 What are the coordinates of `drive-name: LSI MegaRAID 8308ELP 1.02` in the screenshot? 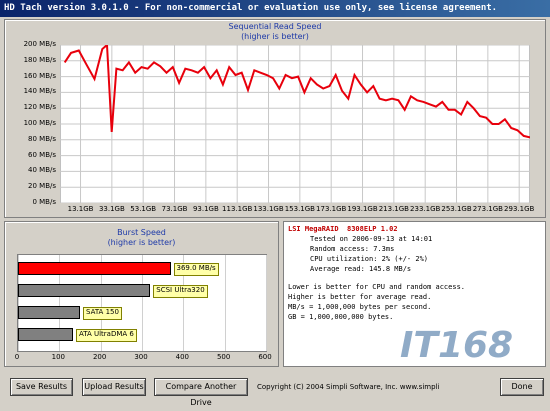 It's located at (343, 229).